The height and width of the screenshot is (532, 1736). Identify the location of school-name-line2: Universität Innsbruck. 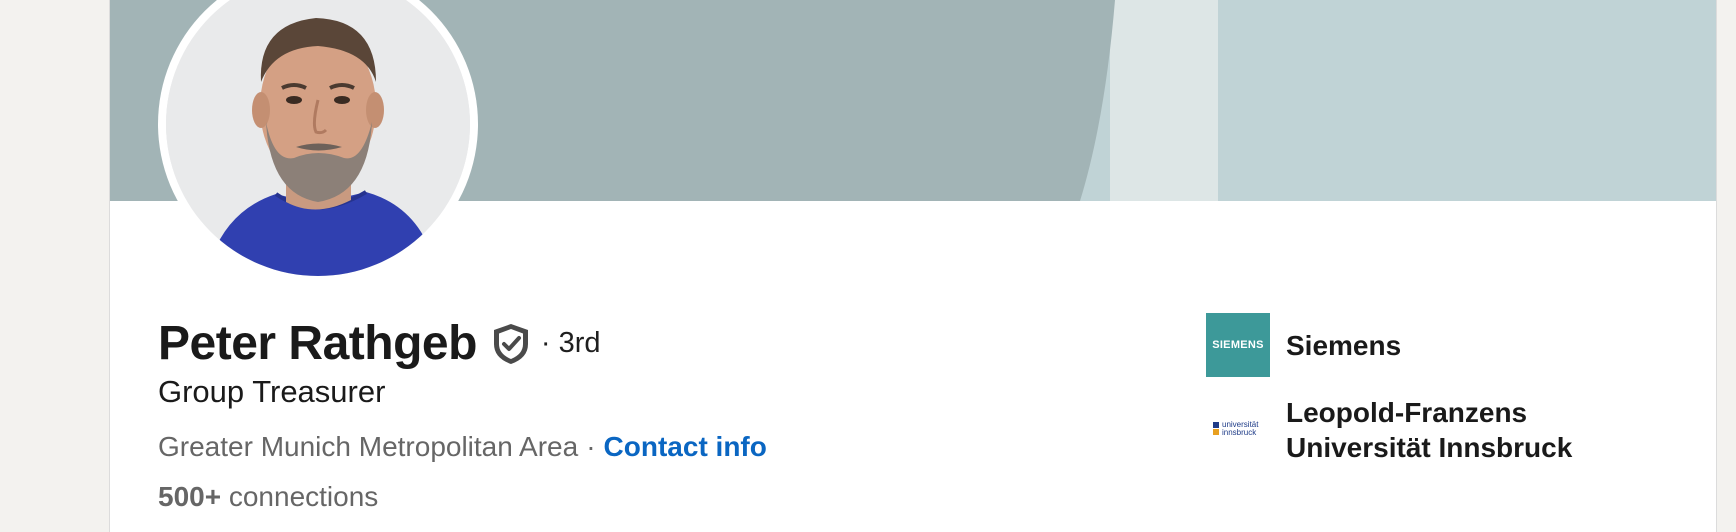
(1429, 447).